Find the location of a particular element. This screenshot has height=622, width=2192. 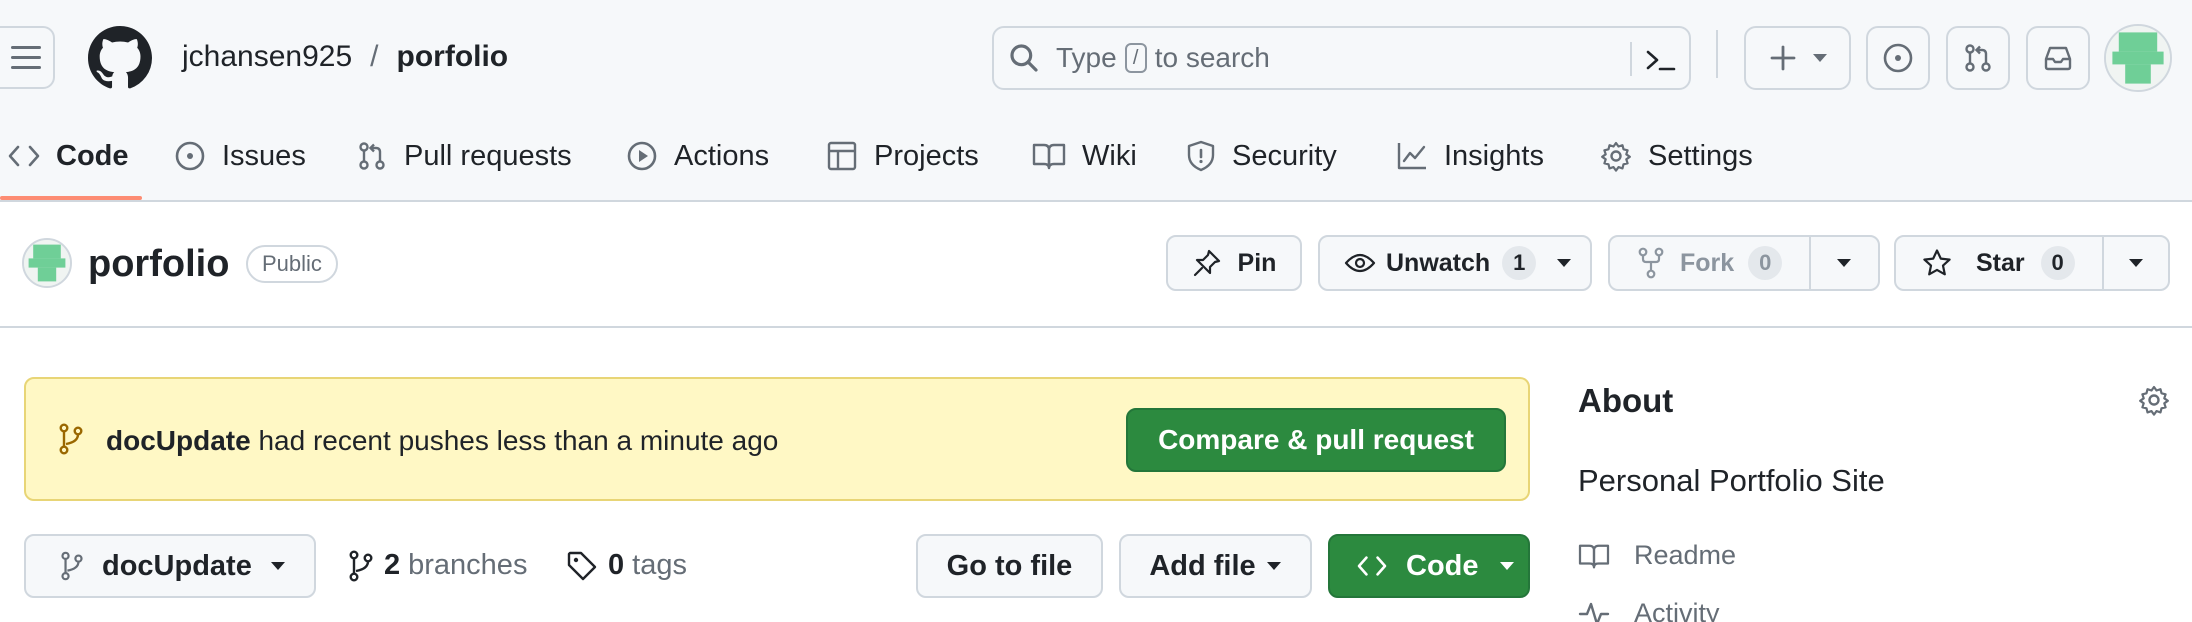

pull-request-icon is located at coordinates (372, 156).